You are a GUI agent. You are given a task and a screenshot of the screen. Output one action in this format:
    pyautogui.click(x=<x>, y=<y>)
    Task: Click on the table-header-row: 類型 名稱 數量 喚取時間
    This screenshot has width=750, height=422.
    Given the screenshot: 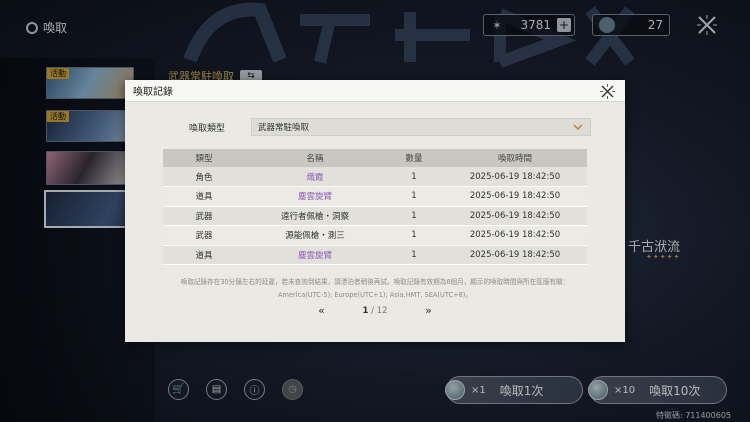 What is the action you would take?
    pyautogui.click(x=375, y=158)
    